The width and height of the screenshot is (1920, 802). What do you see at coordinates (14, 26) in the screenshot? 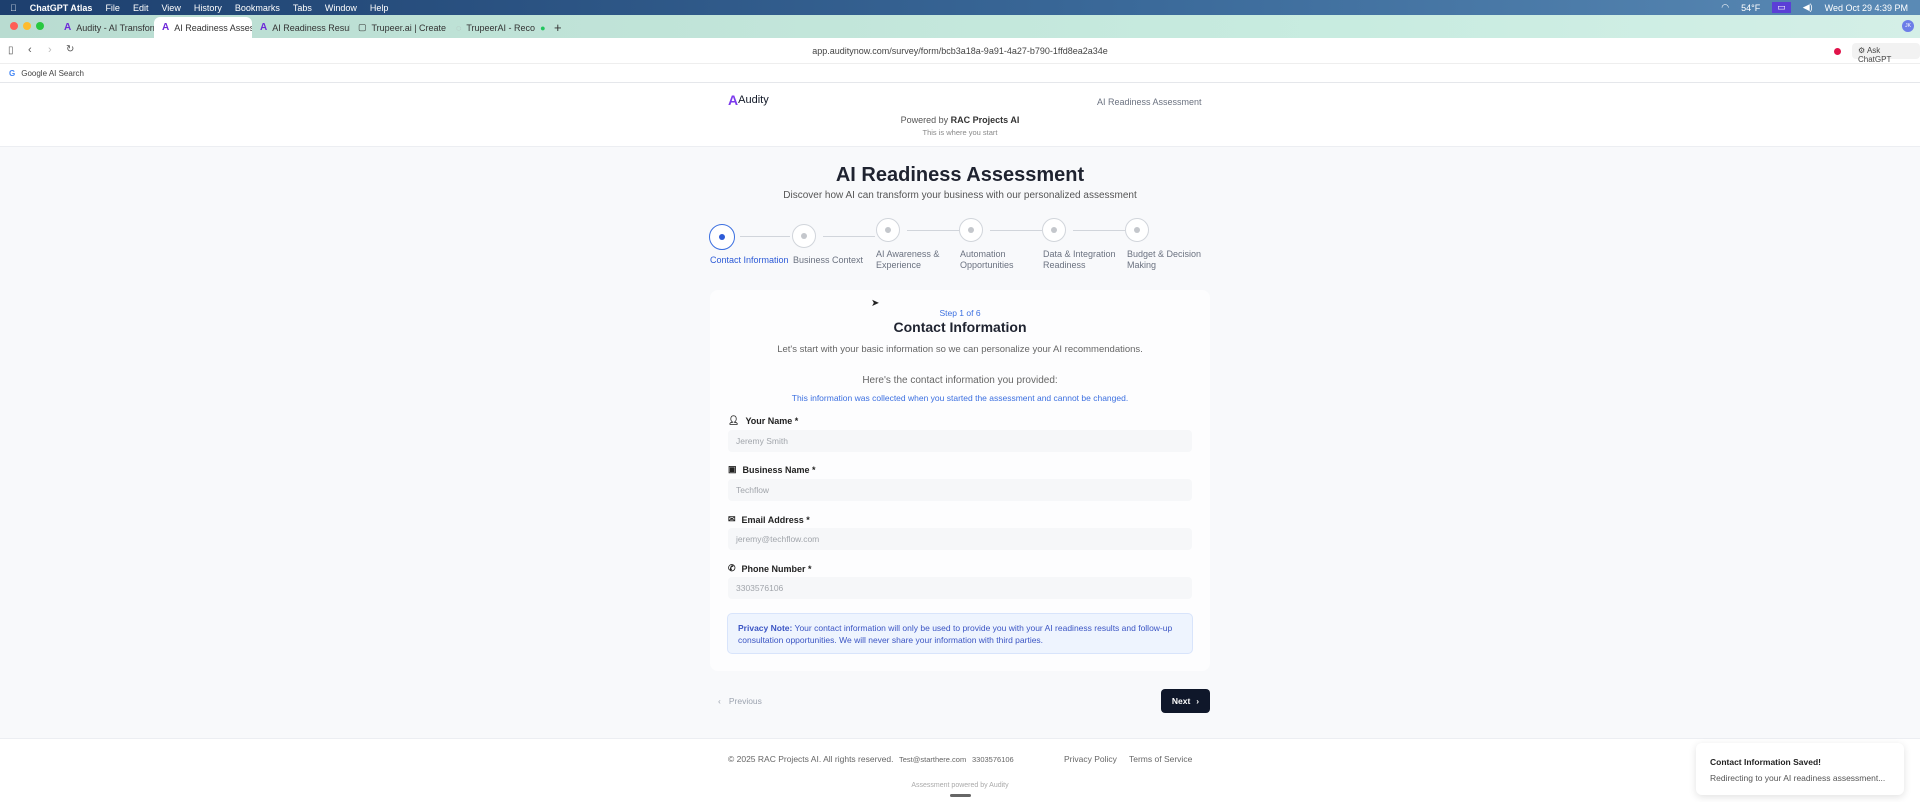
I see `close-window-button` at bounding box center [14, 26].